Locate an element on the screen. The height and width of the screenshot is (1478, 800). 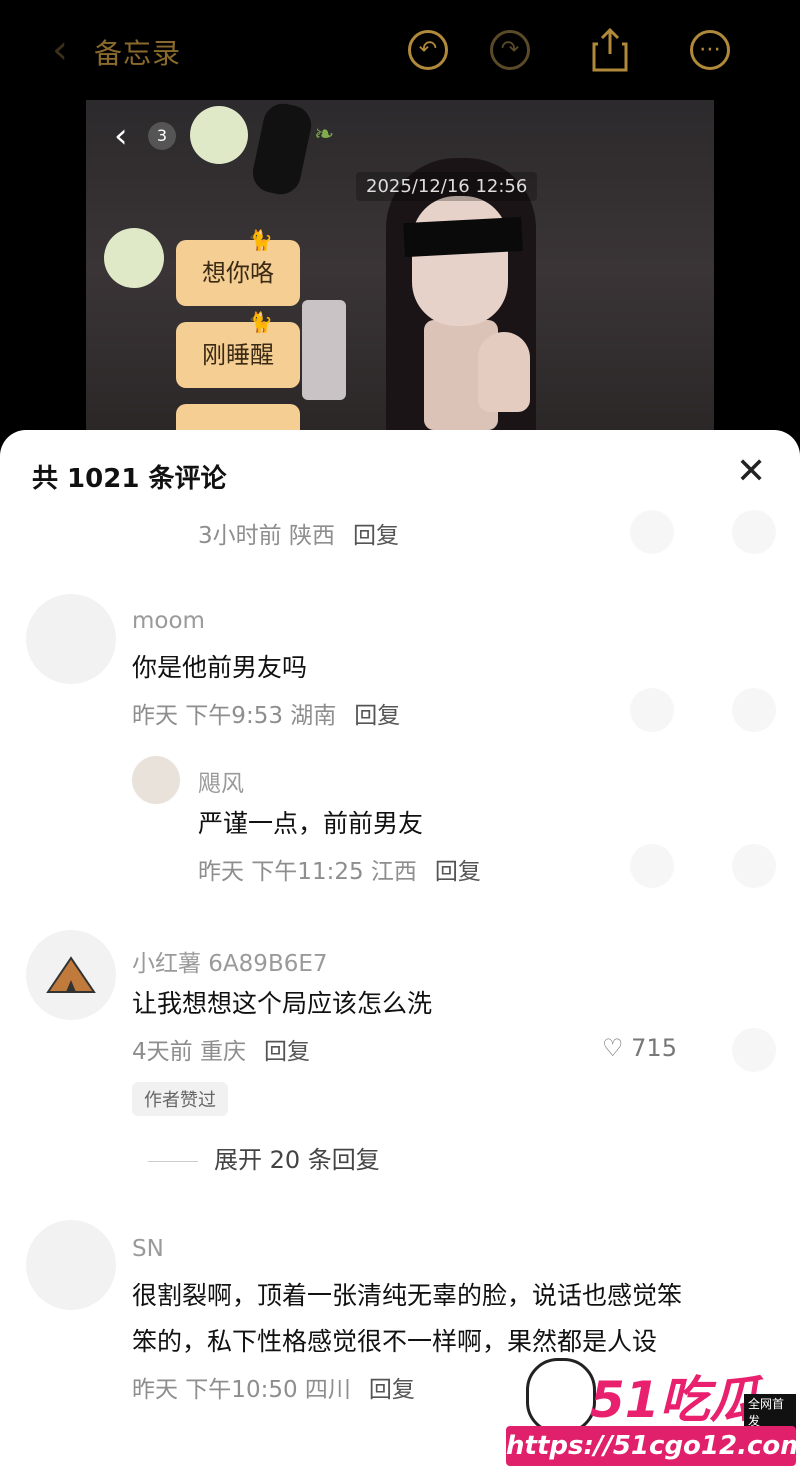
chat-timestamp: 2025/12/16 12:56 is located at coordinates (447, 186).